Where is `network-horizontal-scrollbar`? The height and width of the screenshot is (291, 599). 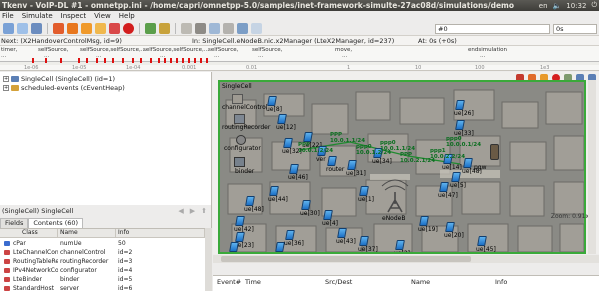
network-horizontal-scrollbar is located at coordinates (406, 259).